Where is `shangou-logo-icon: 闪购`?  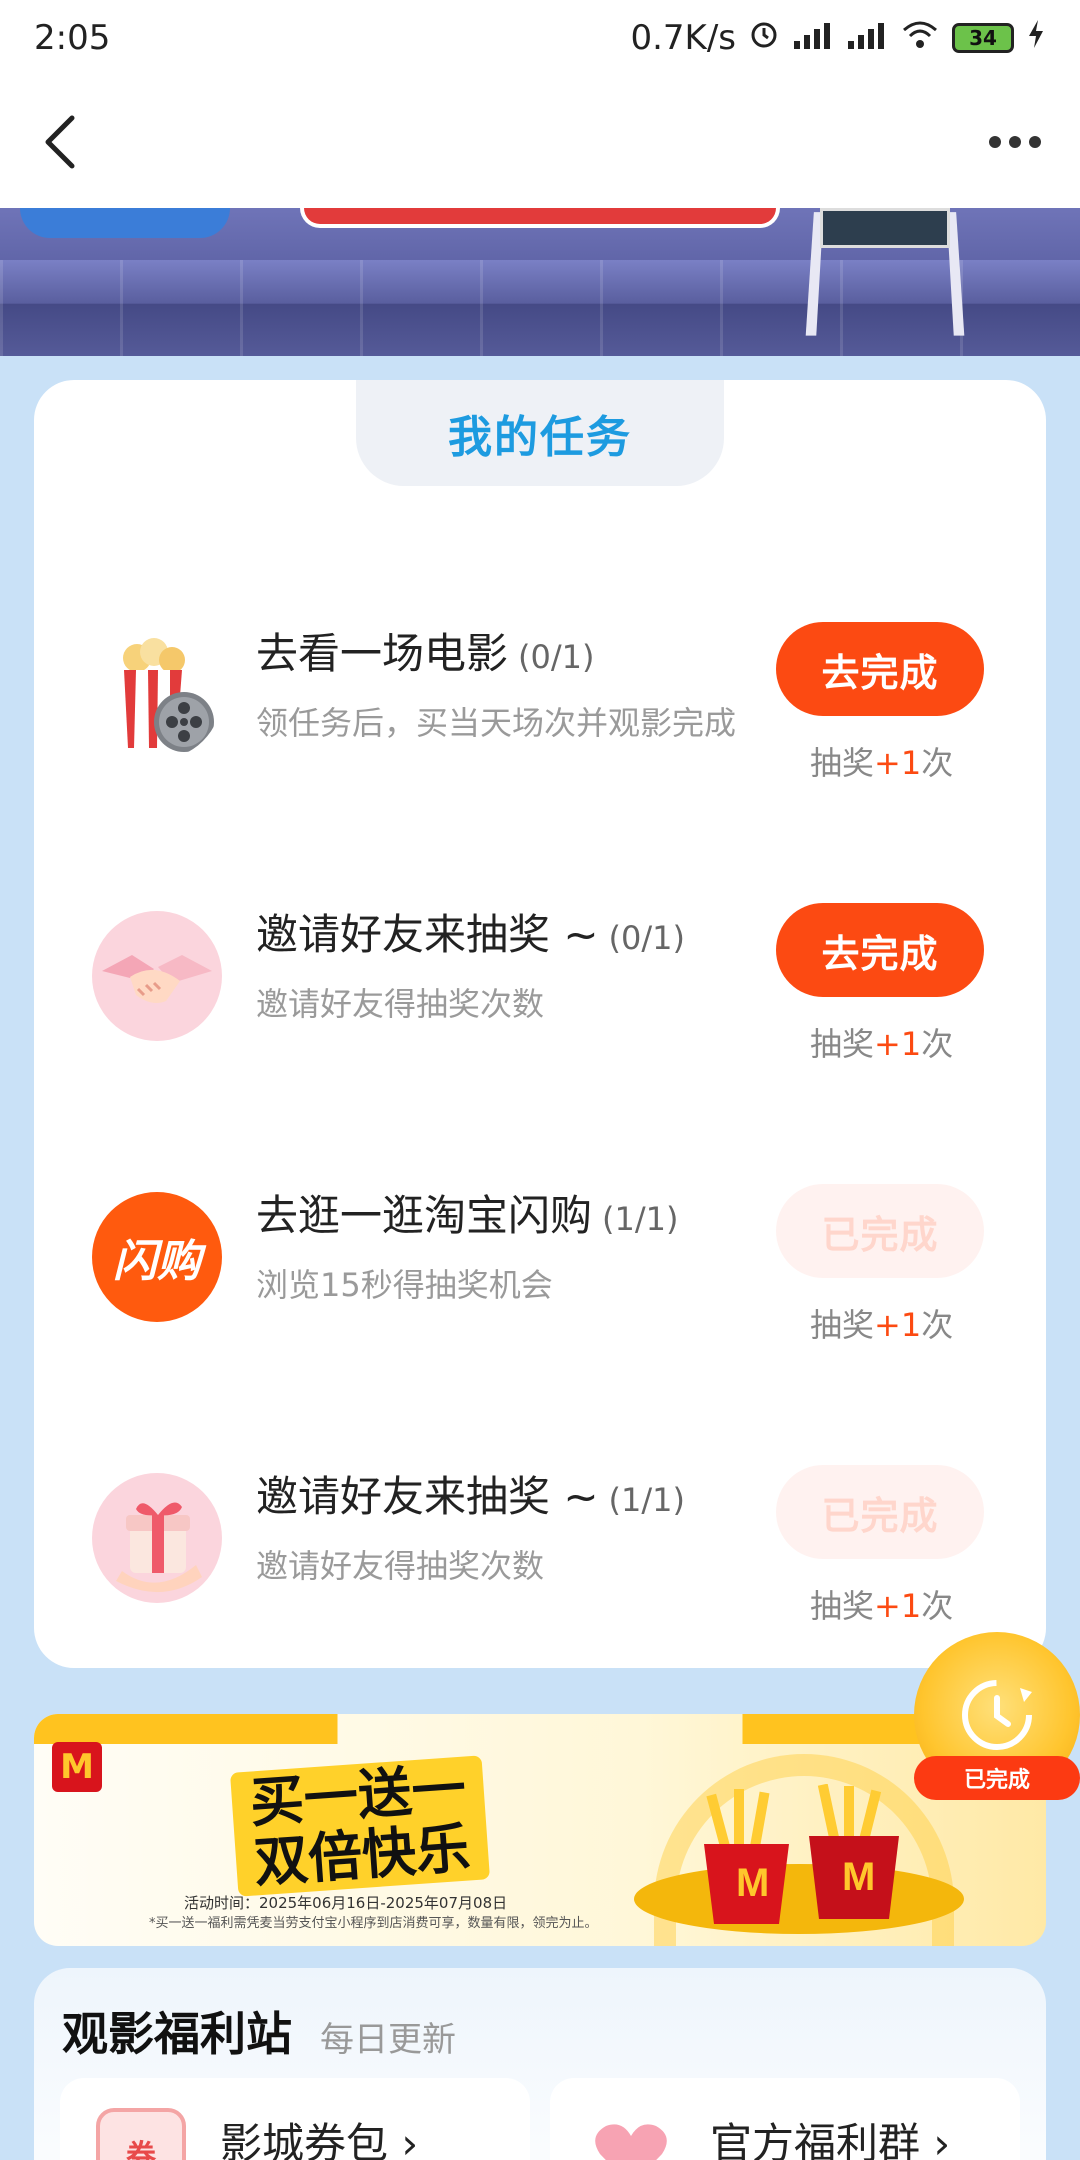
shangou-logo-icon: 闪购 is located at coordinates (157, 1257).